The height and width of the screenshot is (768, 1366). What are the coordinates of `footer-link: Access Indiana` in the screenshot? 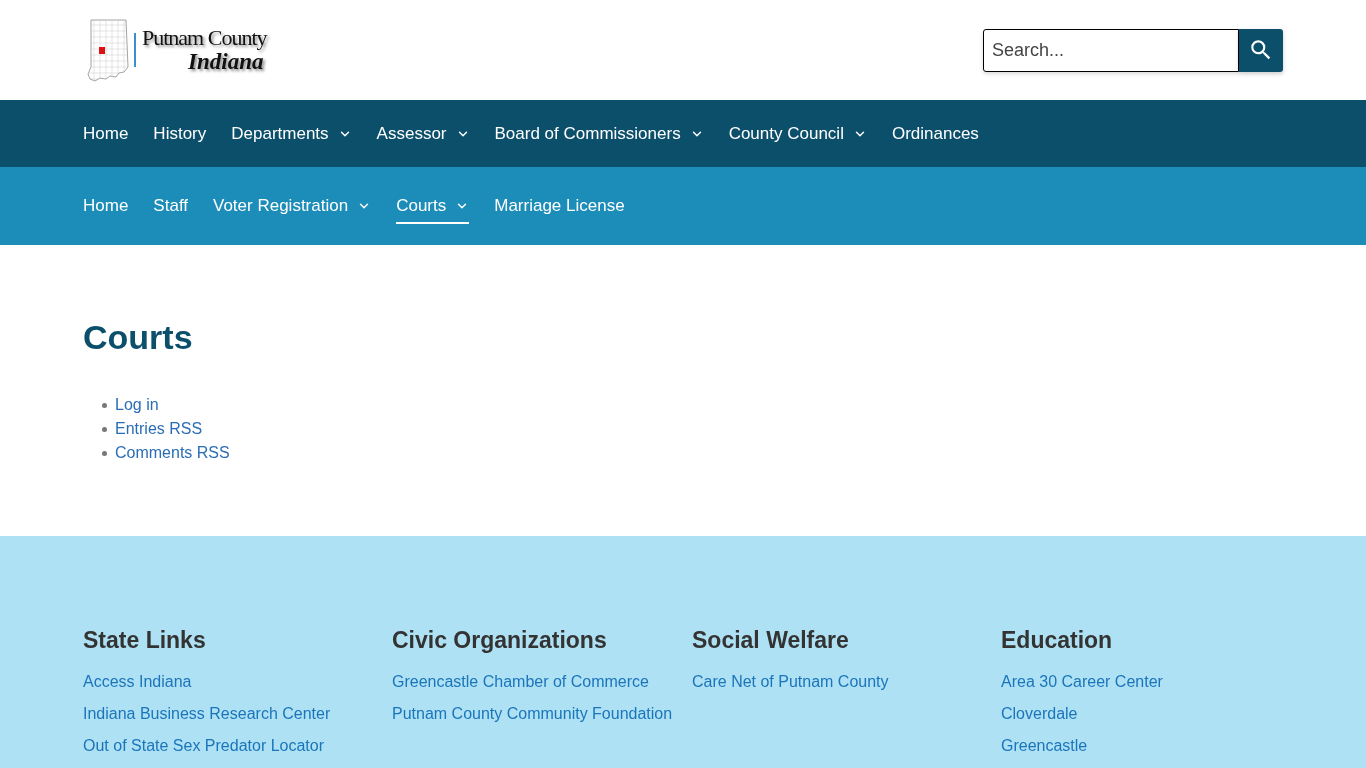 It's located at (137, 682).